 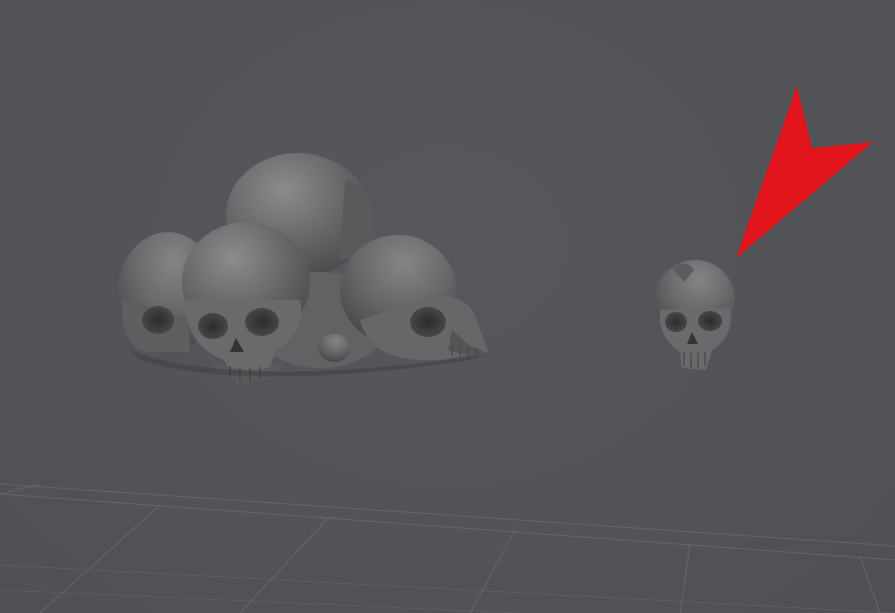 What do you see at coordinates (804, 172) in the screenshot?
I see `annotation-arrow` at bounding box center [804, 172].